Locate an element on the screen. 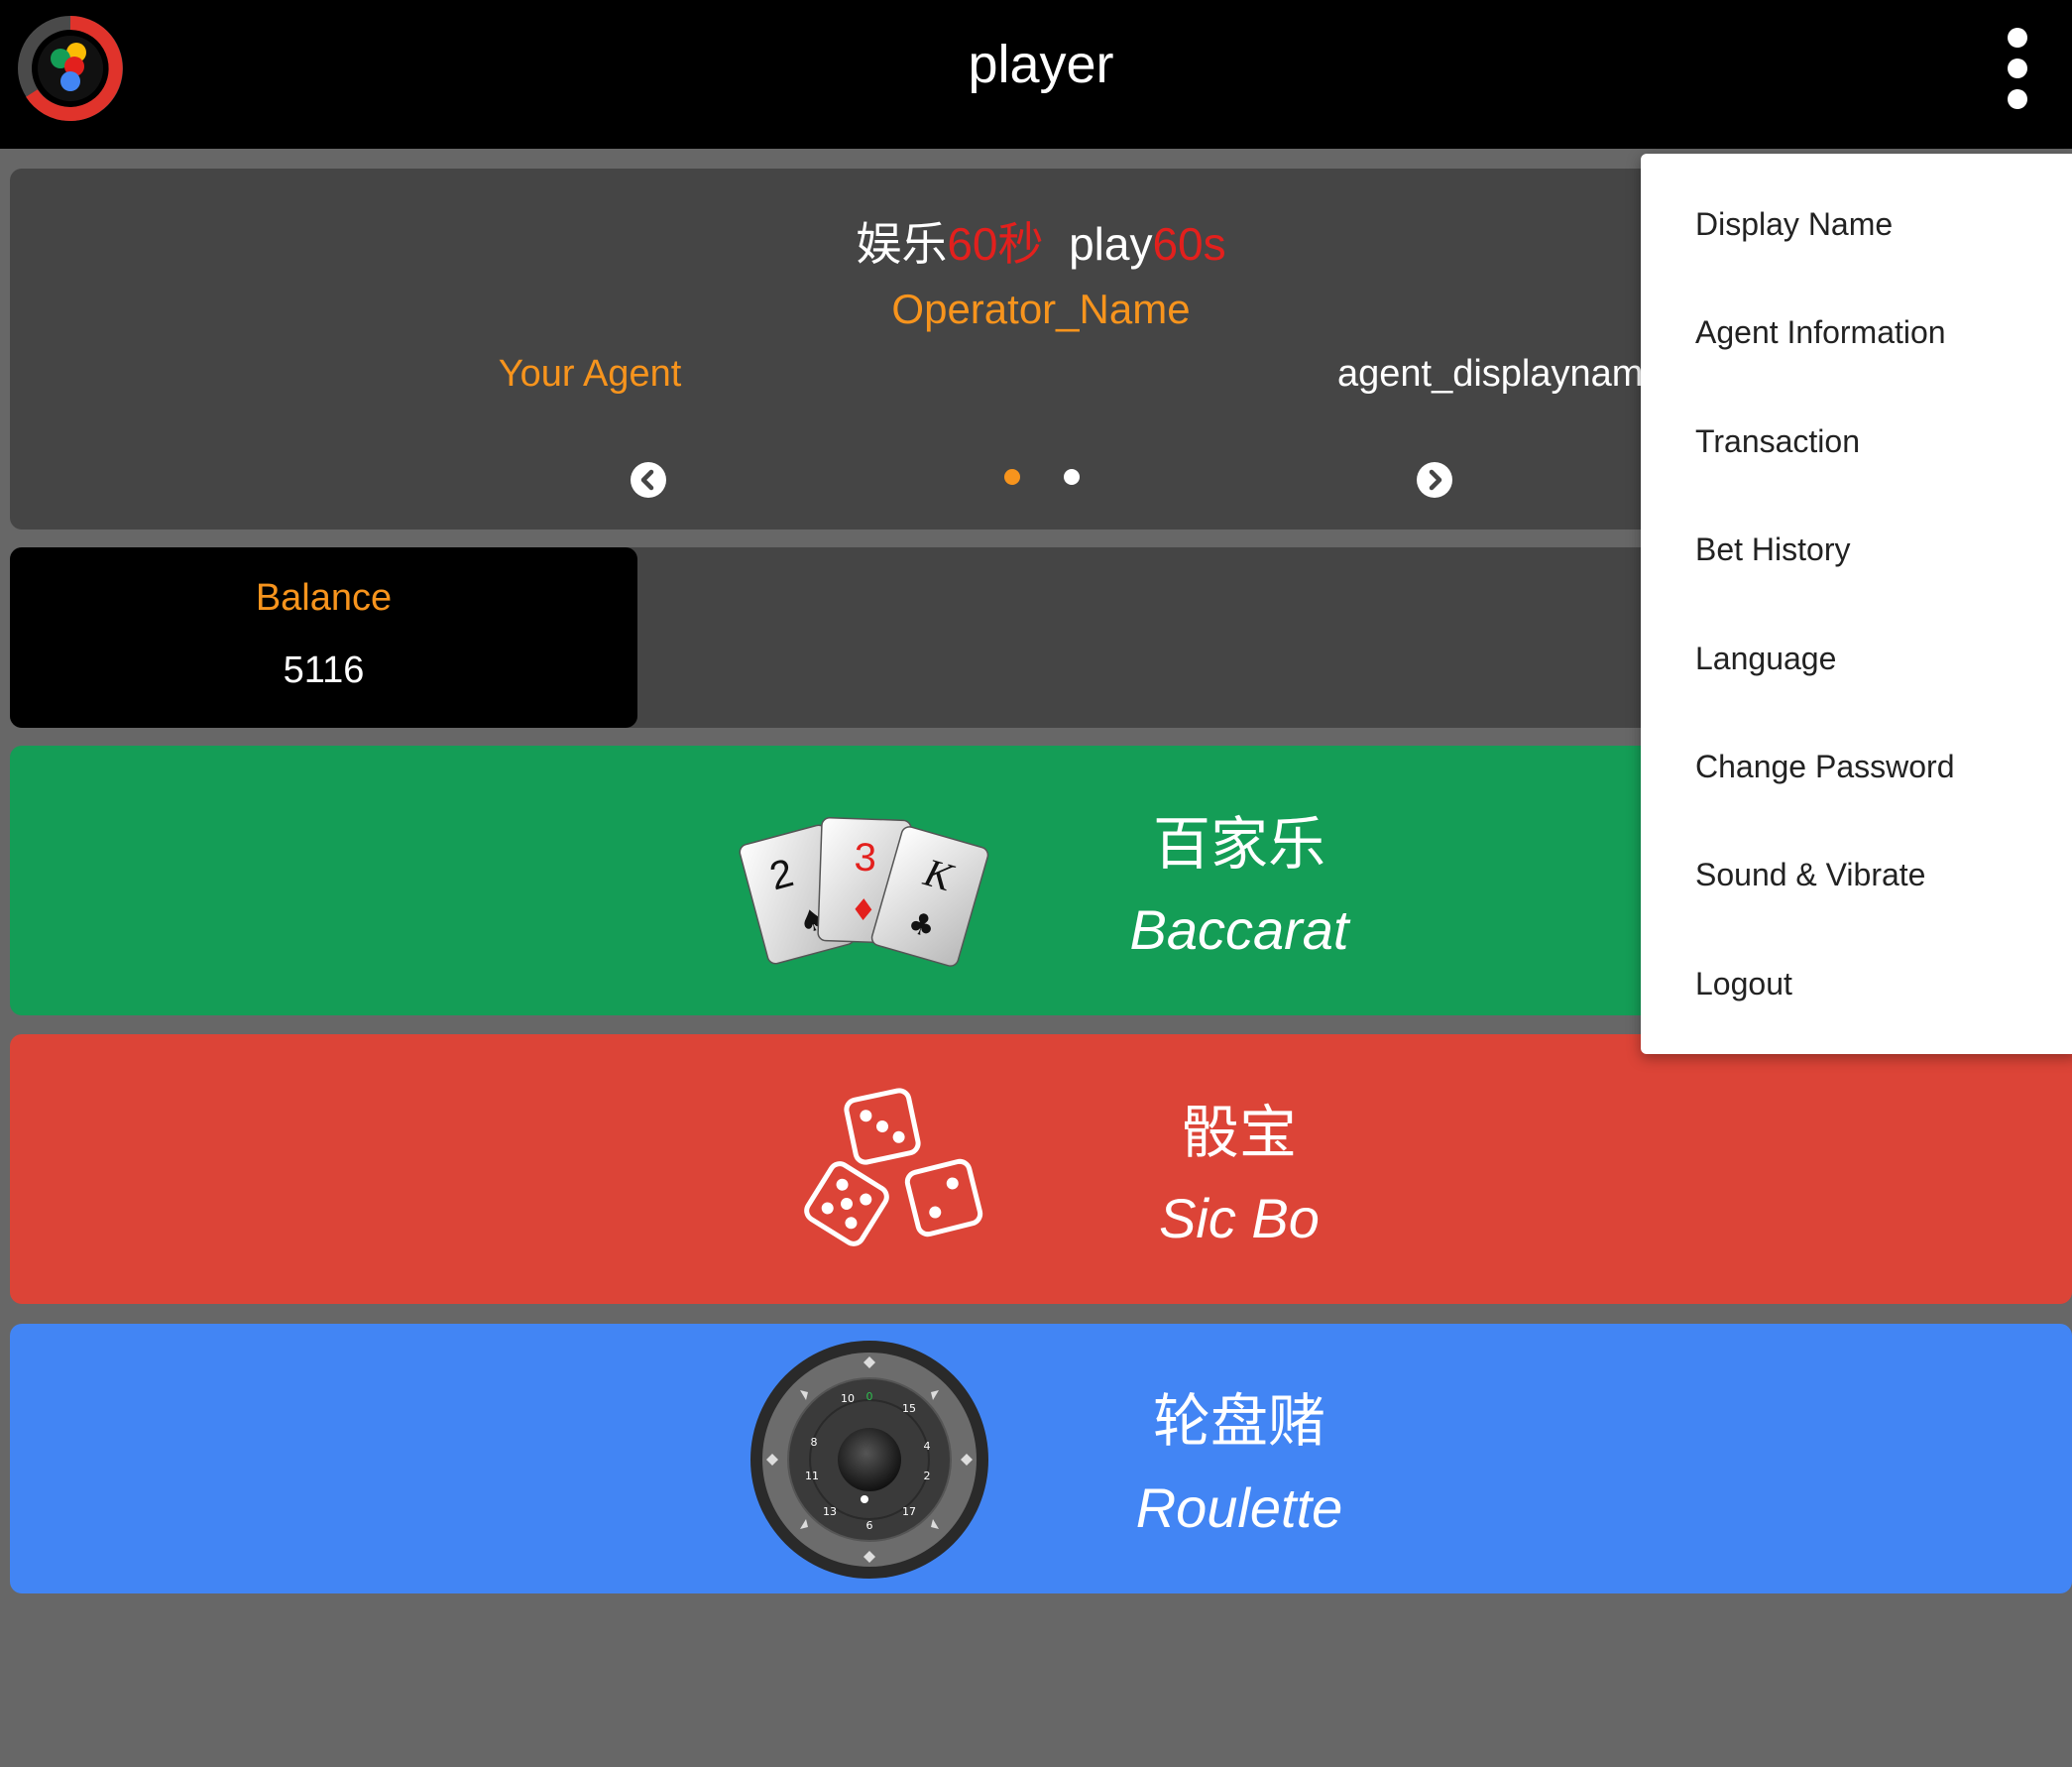  brand-cn-accent: 60秒 is located at coordinates (995, 244).